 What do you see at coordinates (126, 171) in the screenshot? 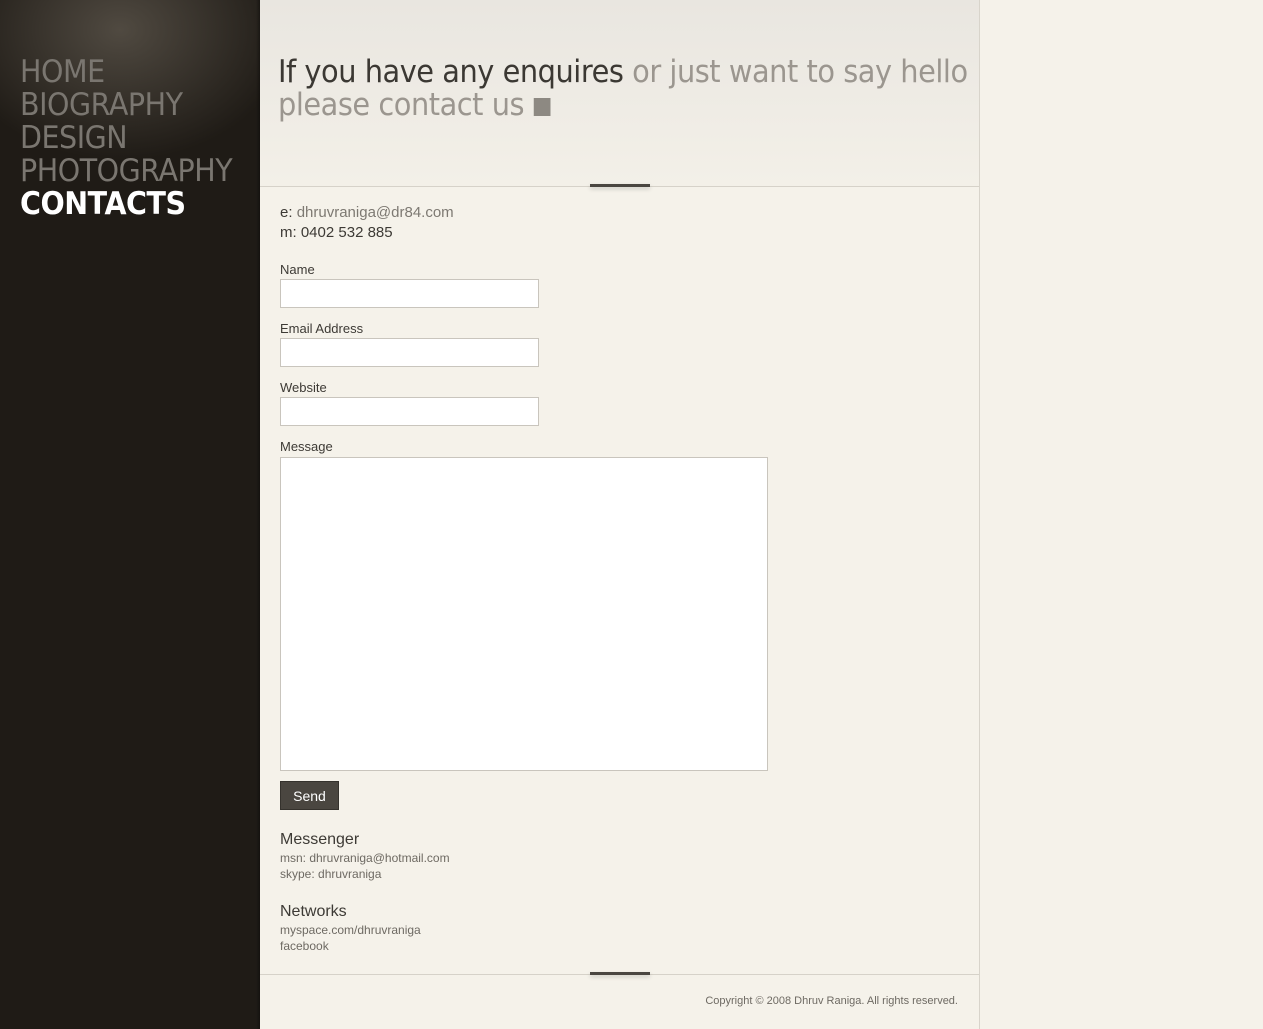
I see `nav-item-photography: PHOTOGRAPHY` at bounding box center [126, 171].